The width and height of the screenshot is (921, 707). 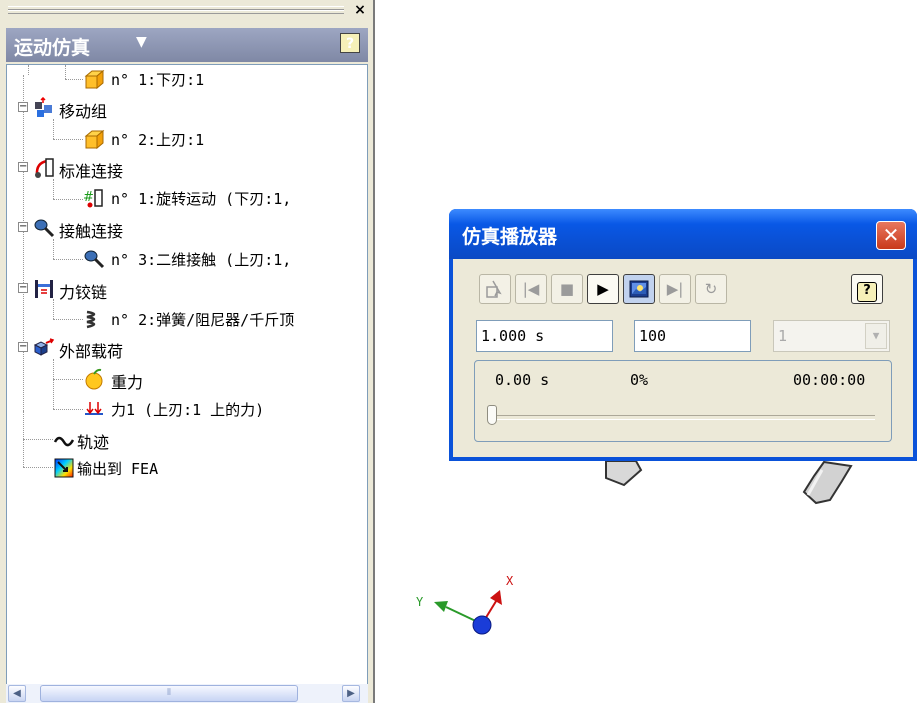 What do you see at coordinates (52, 46) in the screenshot?
I see `panel-title: 运动仿真` at bounding box center [52, 46].